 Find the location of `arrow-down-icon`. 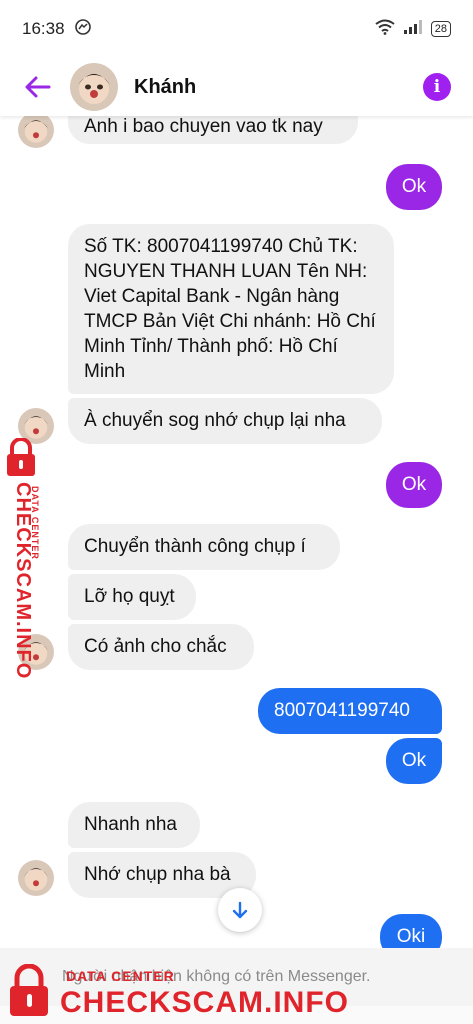

arrow-down-icon is located at coordinates (240, 910).